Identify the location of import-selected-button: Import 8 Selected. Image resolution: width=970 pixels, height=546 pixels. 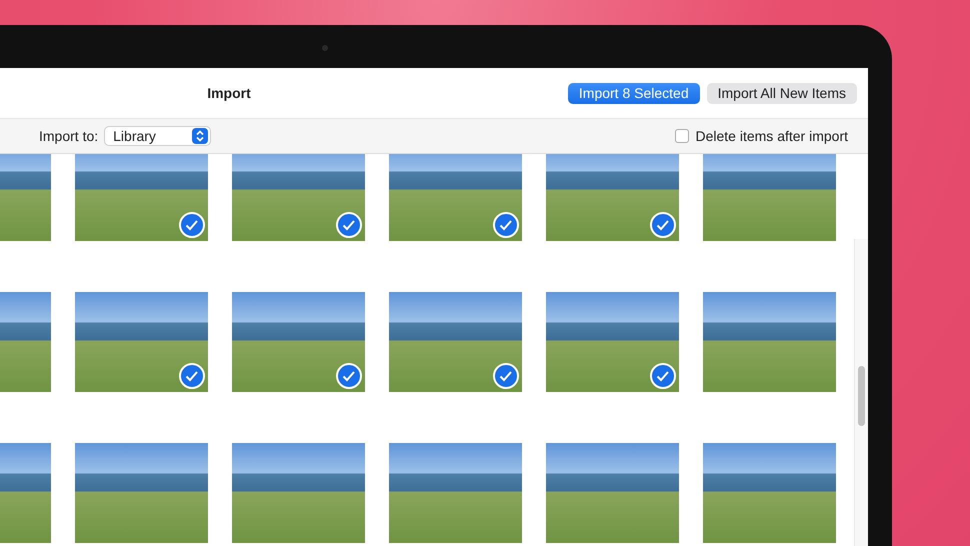
(634, 93).